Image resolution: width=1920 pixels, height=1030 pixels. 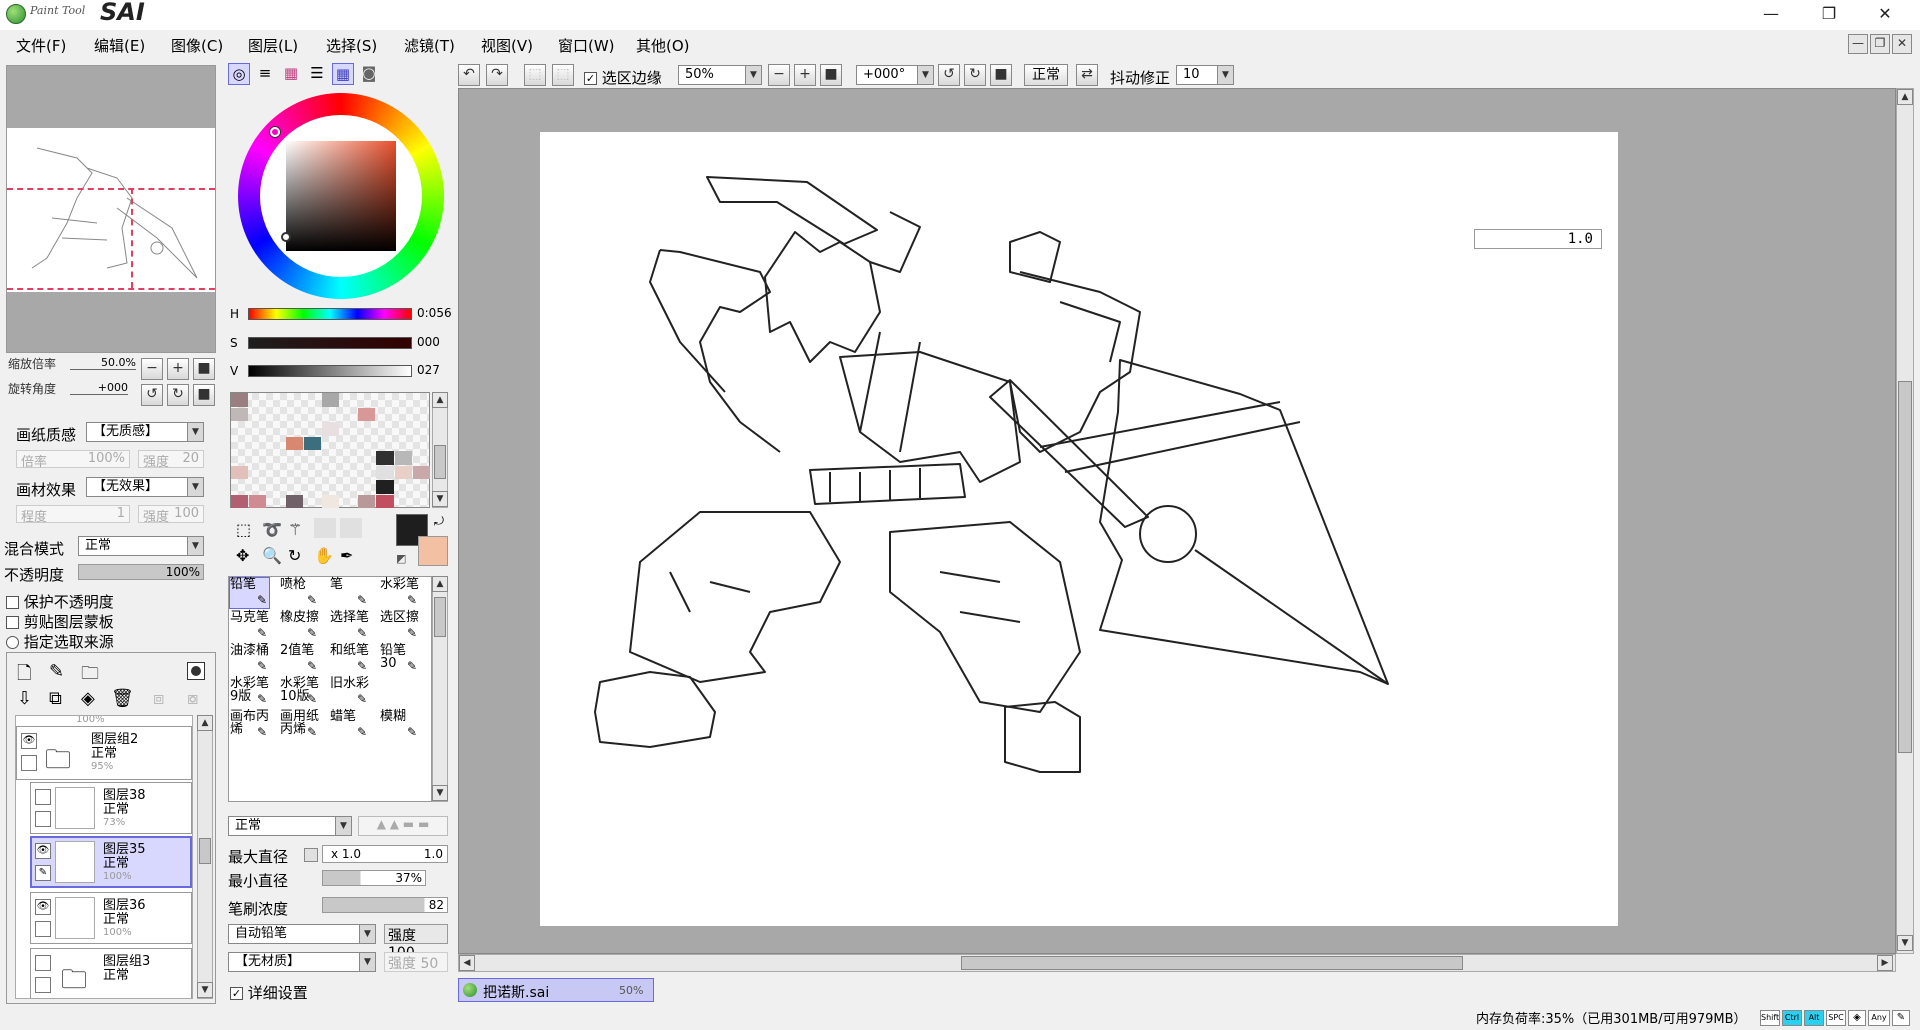 I want to click on rgb-slider-tab-icon: ≡, so click(x=265, y=74).